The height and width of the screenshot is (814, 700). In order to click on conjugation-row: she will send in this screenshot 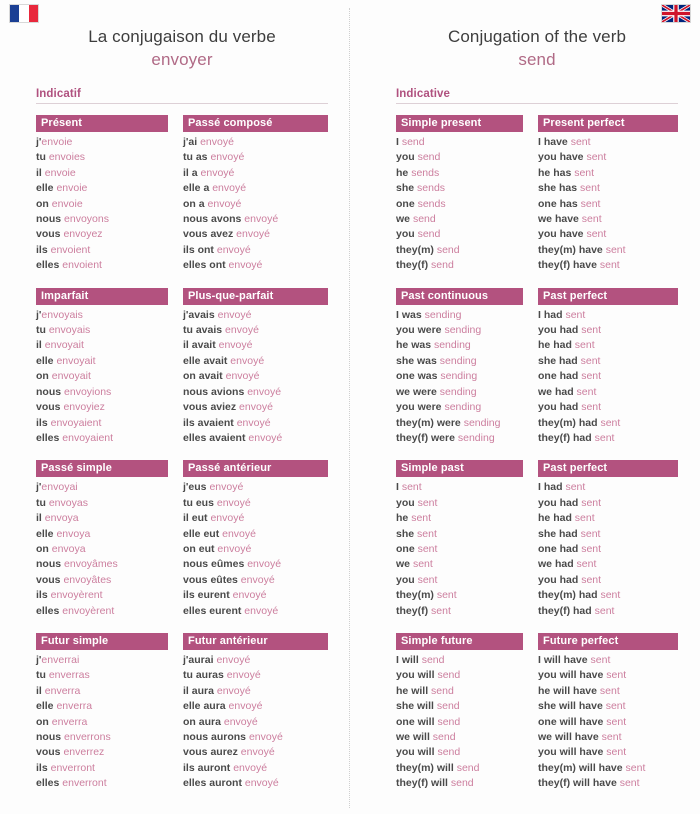, I will do `click(459, 706)`.